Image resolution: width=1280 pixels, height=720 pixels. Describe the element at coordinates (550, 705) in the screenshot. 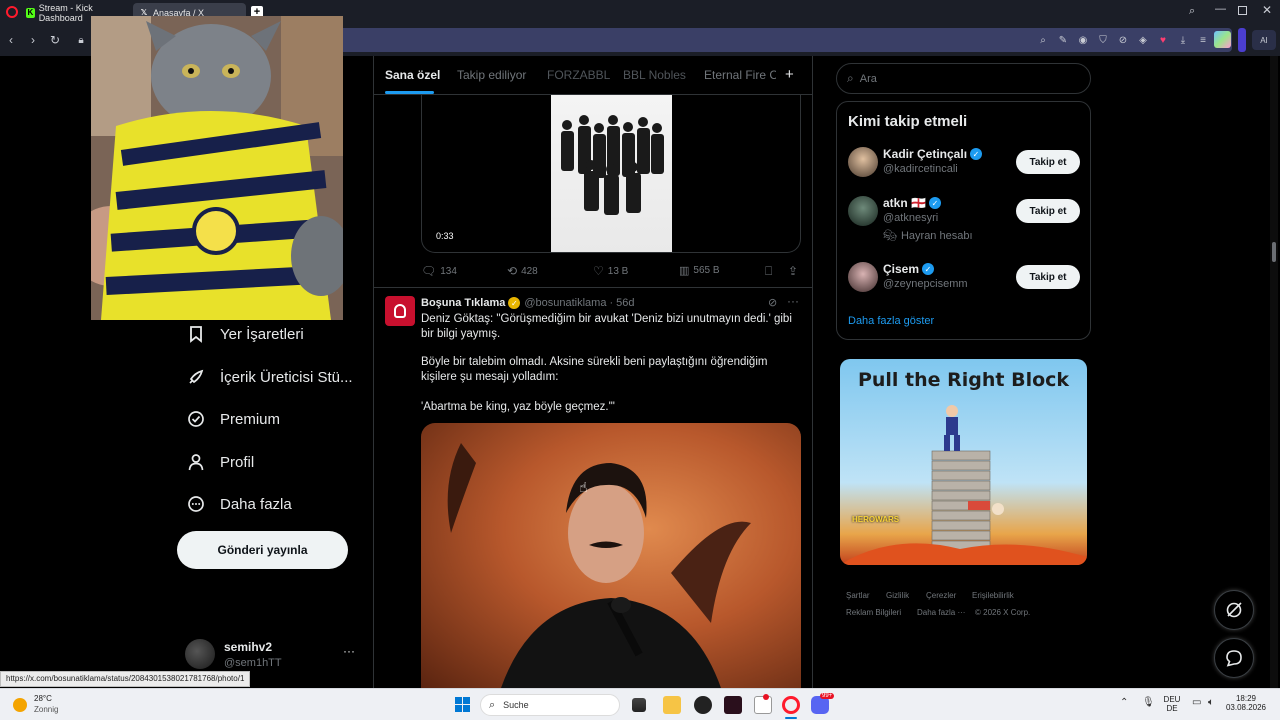

I see `taskbar-search: ⌕ Suche` at that location.